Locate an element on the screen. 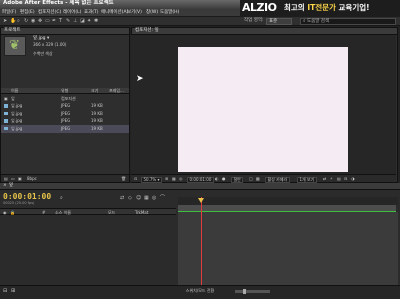 The height and width of the screenshot is (299, 400). motion-blur-icon: ◎ is located at coordinates (154, 198).